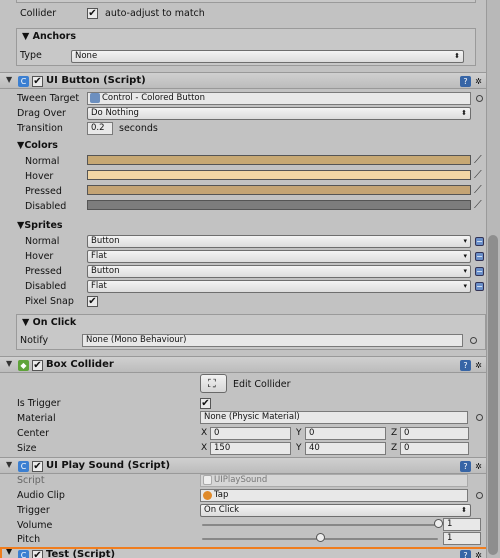 The width and height of the screenshot is (500, 558). Describe the element at coordinates (434, 433) in the screenshot. I see `center-z-input: 0` at that location.